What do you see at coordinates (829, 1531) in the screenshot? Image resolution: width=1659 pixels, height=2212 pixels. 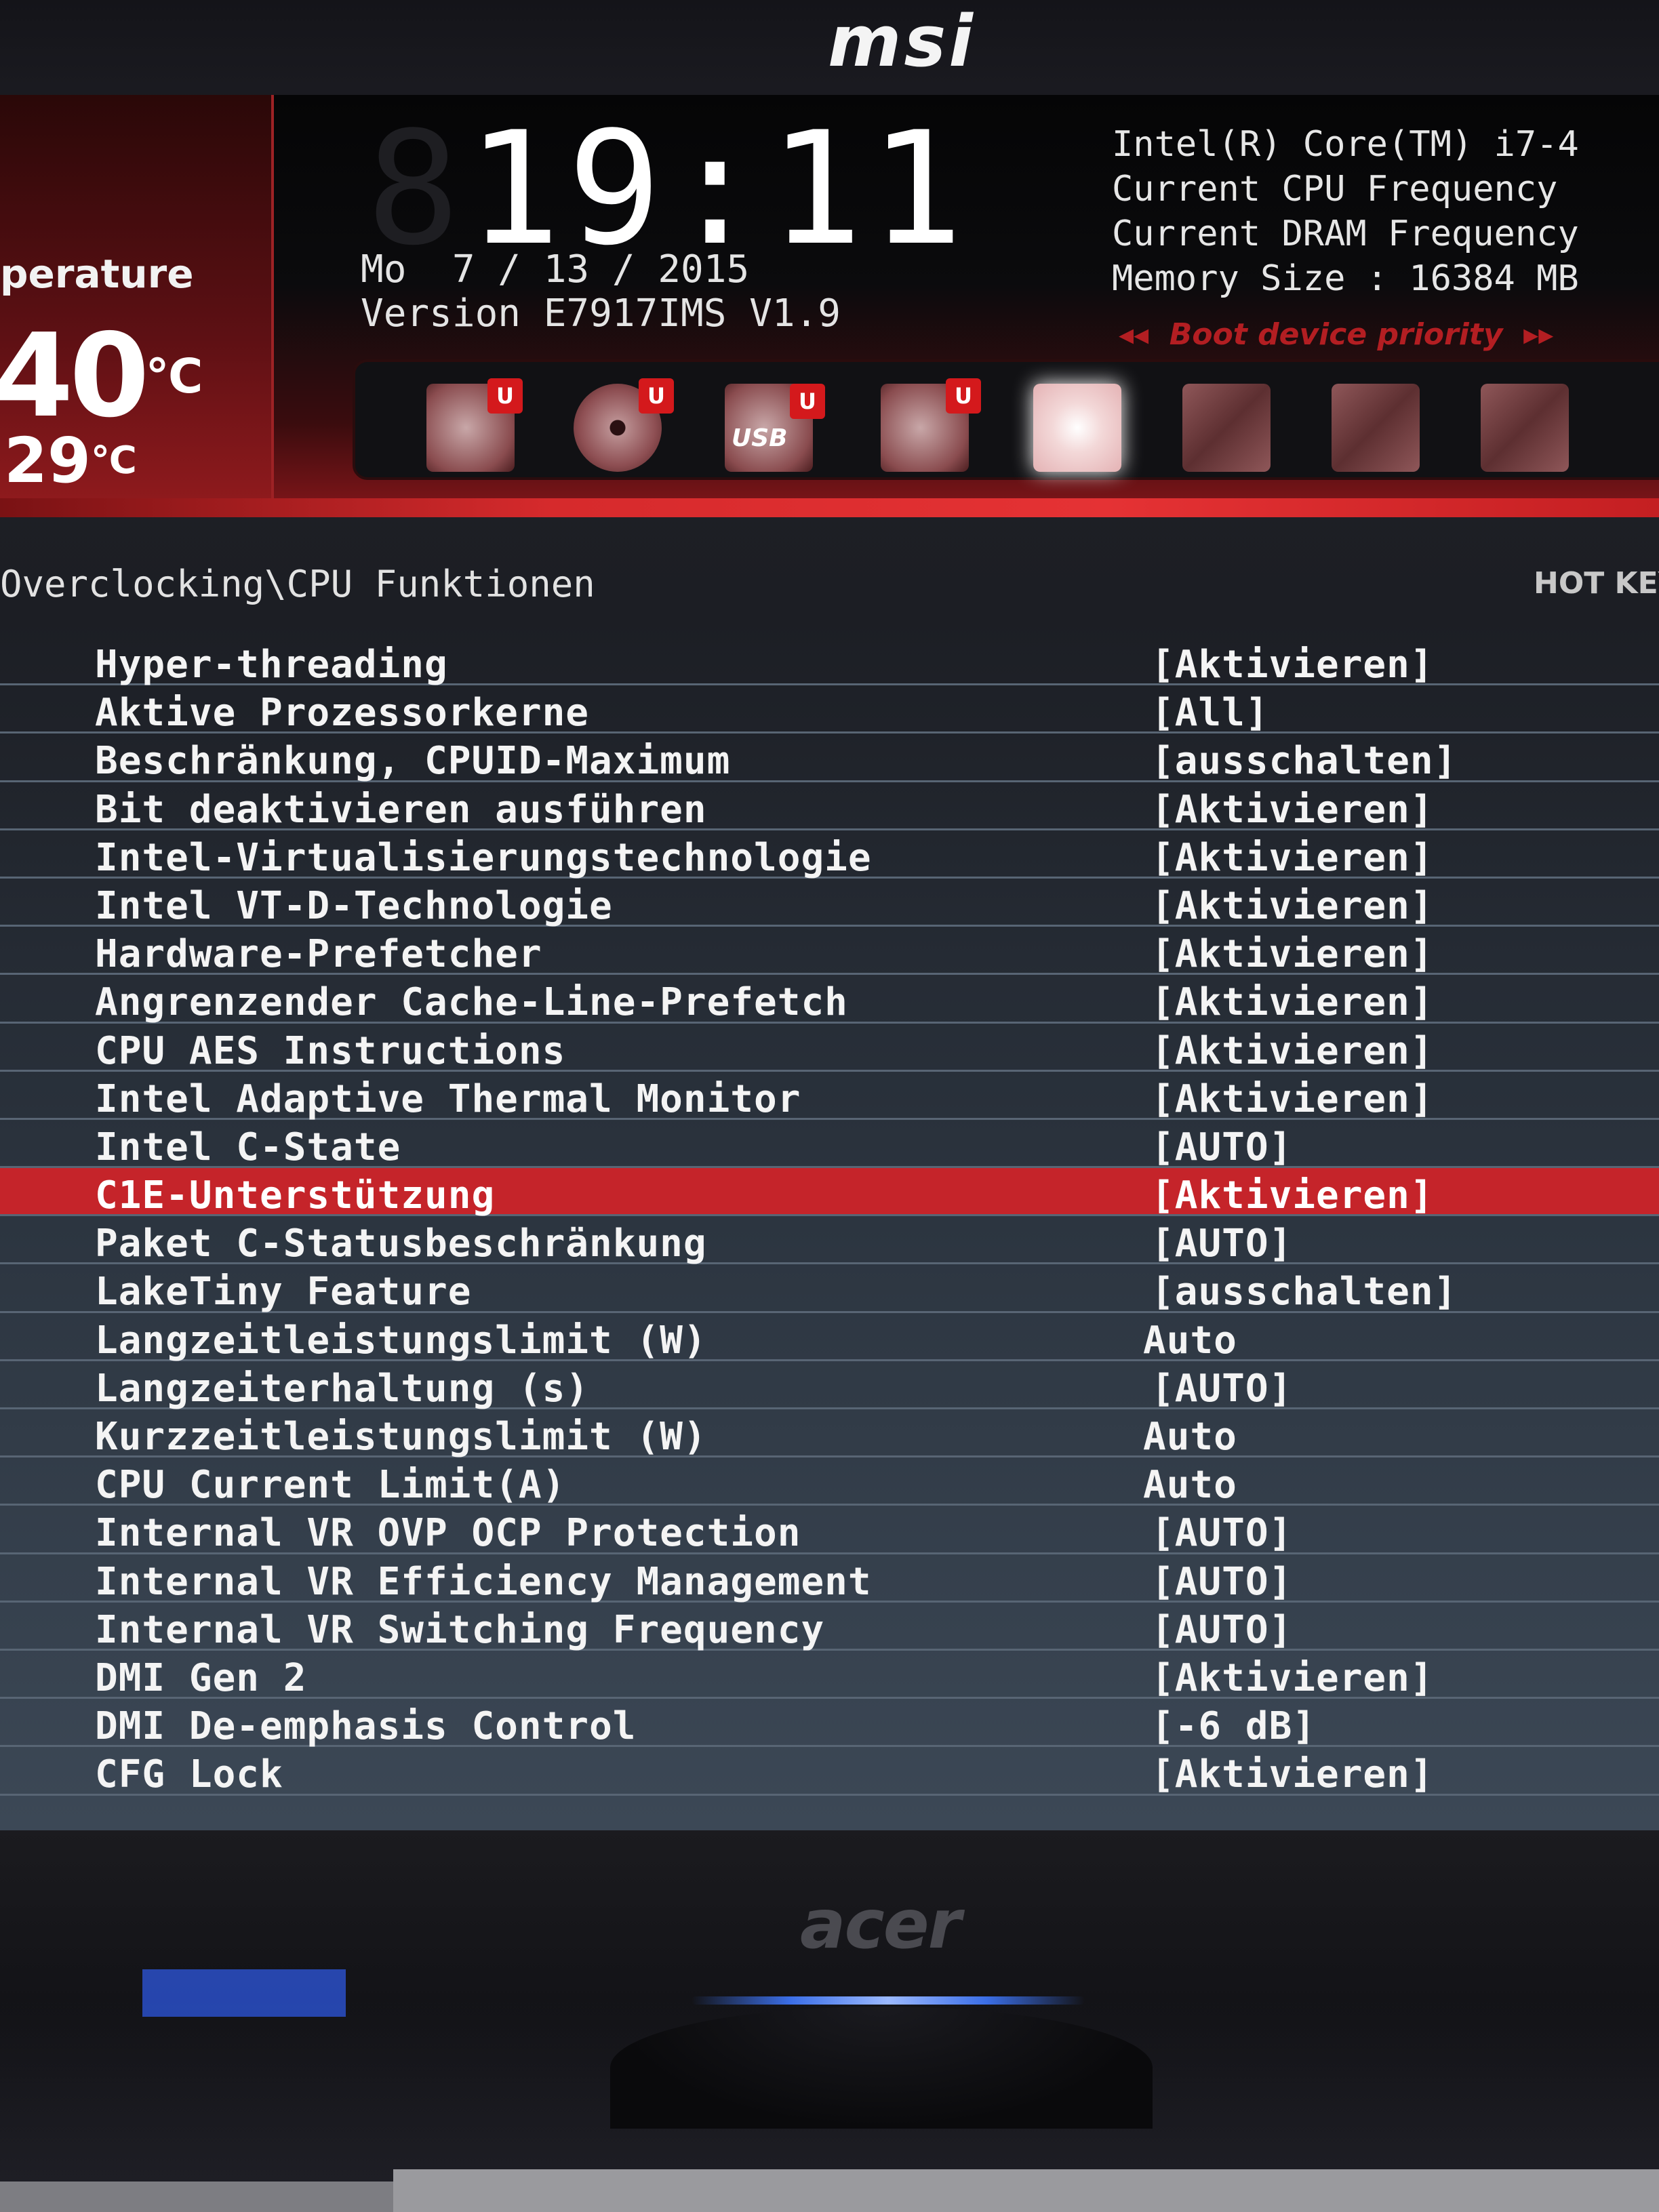 I see `setting-row: Internal VR OVP OCP Protection [AUTO]` at bounding box center [829, 1531].